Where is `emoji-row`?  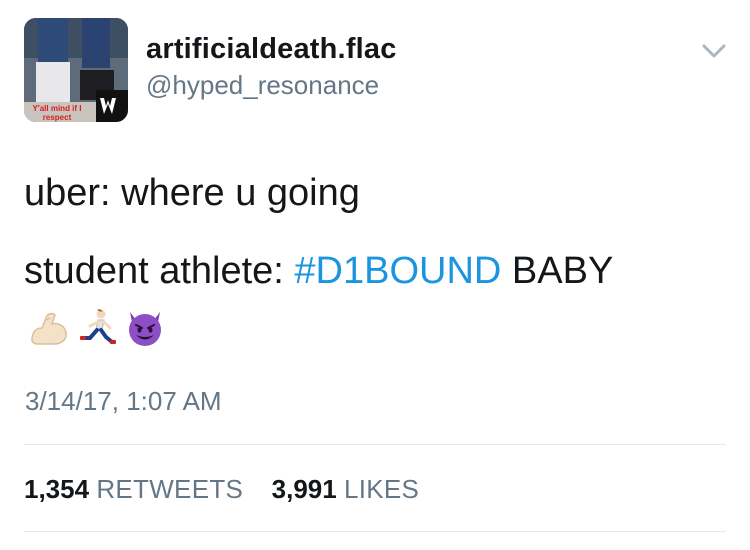 emoji-row is located at coordinates (97, 327).